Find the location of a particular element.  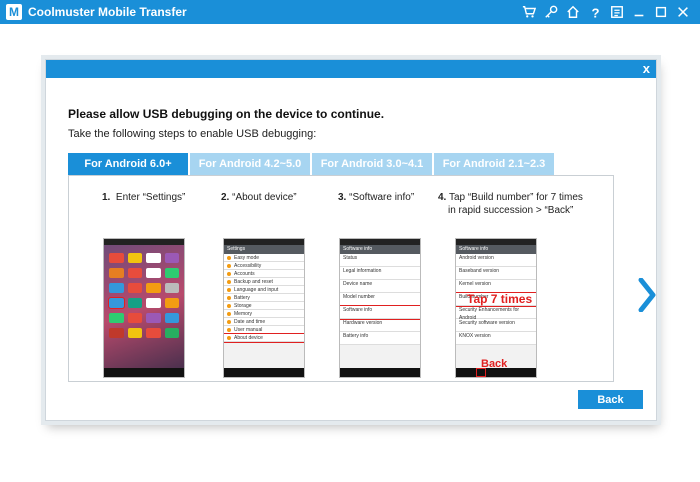

phone4-row: Baseband version is located at coordinates (496, 273).